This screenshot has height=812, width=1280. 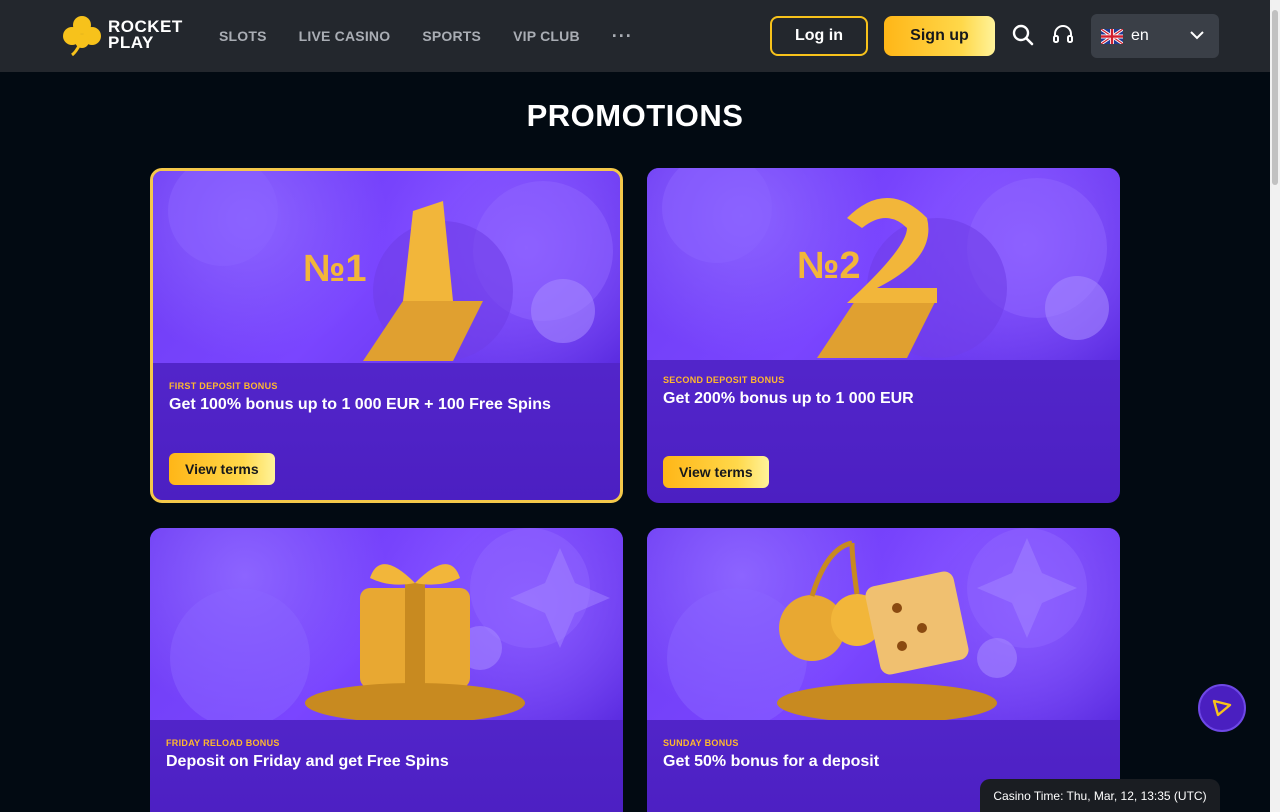 What do you see at coordinates (1155, 36) in the screenshot?
I see `language-select: en` at bounding box center [1155, 36].